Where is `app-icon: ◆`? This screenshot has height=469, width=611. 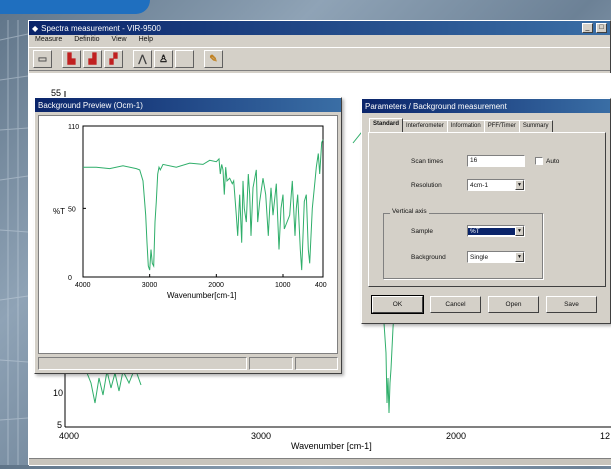
app-icon: ◆ is located at coordinates (35, 28).